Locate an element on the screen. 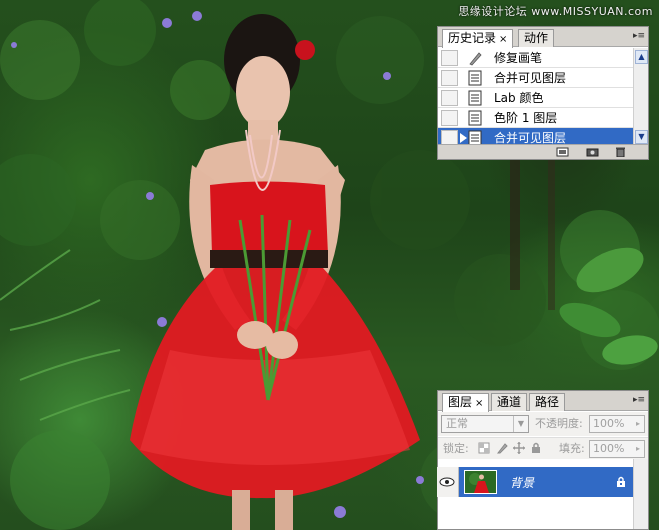 This screenshot has width=659, height=530. lock-position-icon is located at coordinates (519, 448).